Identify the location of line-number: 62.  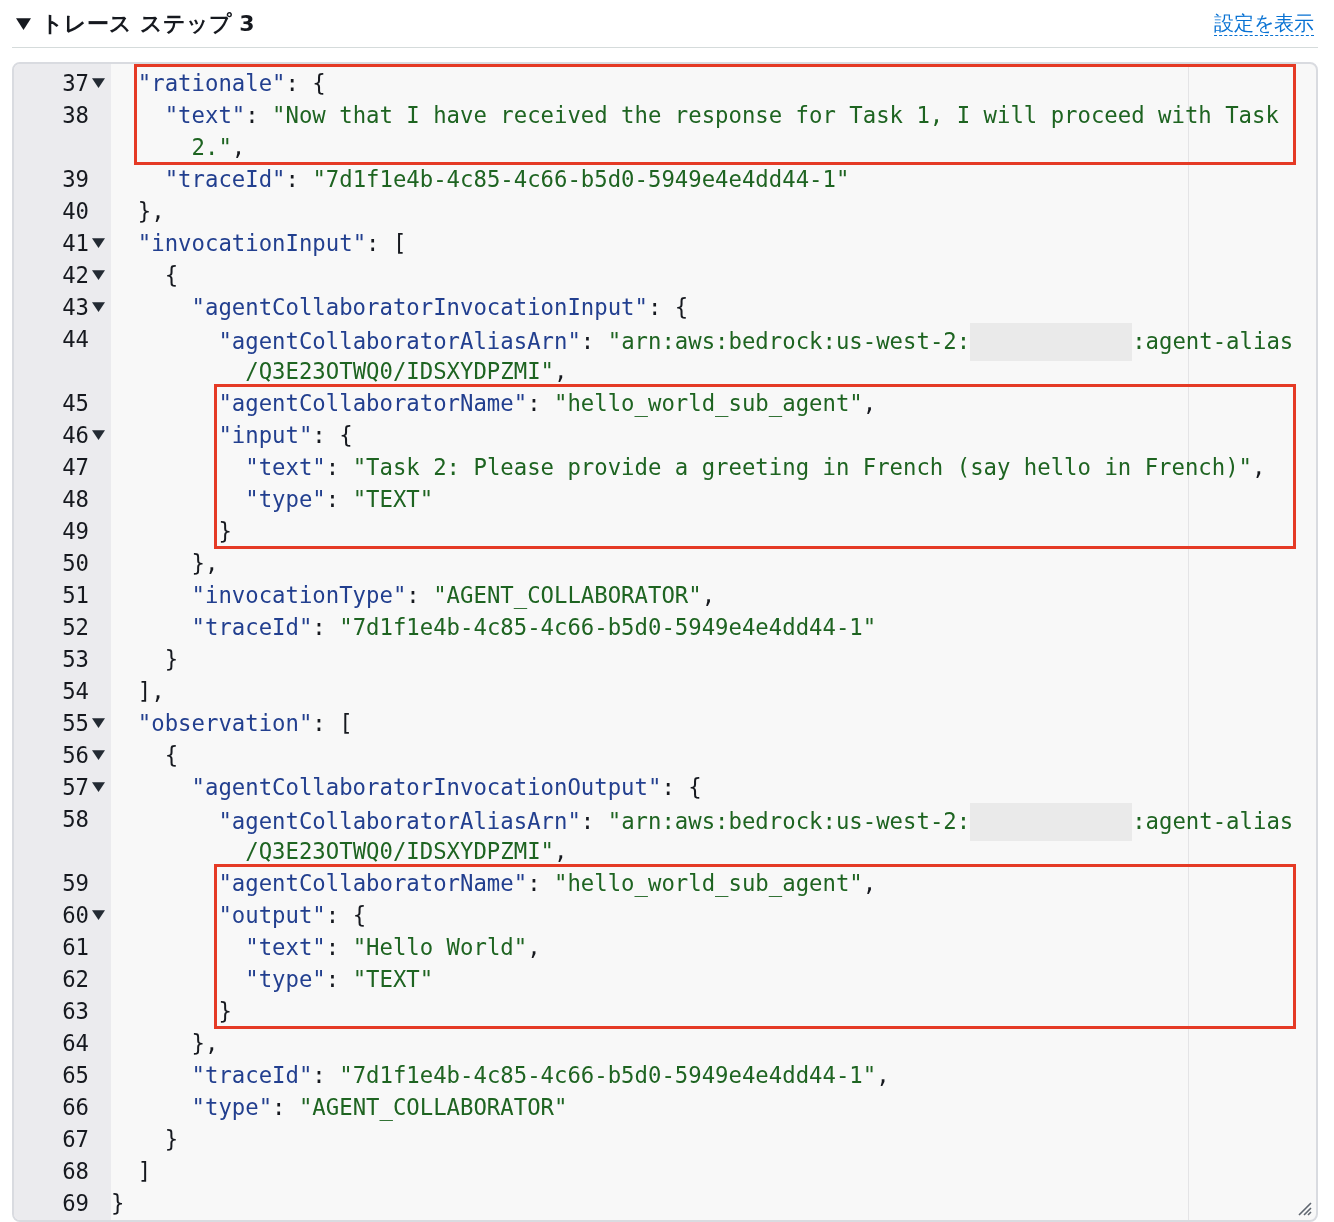
(75, 979).